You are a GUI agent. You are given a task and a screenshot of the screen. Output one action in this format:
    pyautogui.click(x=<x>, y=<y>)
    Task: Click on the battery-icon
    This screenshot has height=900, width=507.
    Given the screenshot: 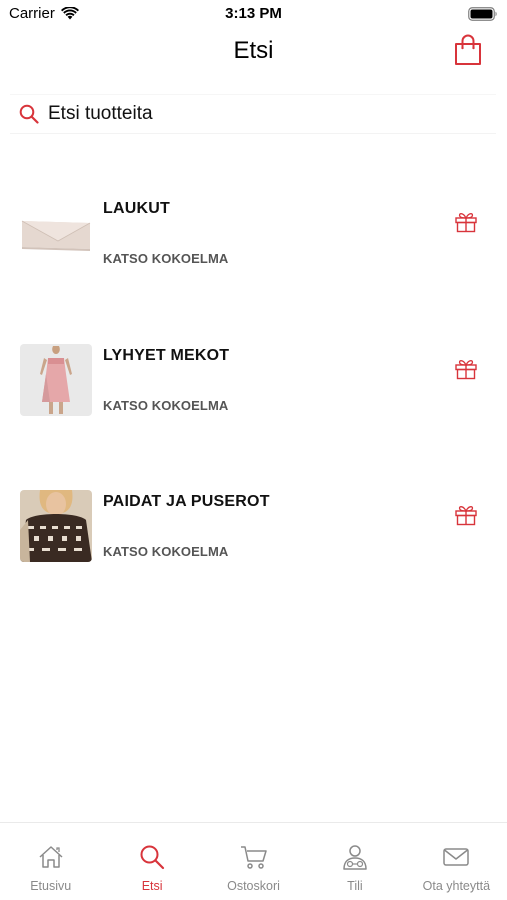 What is the action you would take?
    pyautogui.click(x=482, y=14)
    